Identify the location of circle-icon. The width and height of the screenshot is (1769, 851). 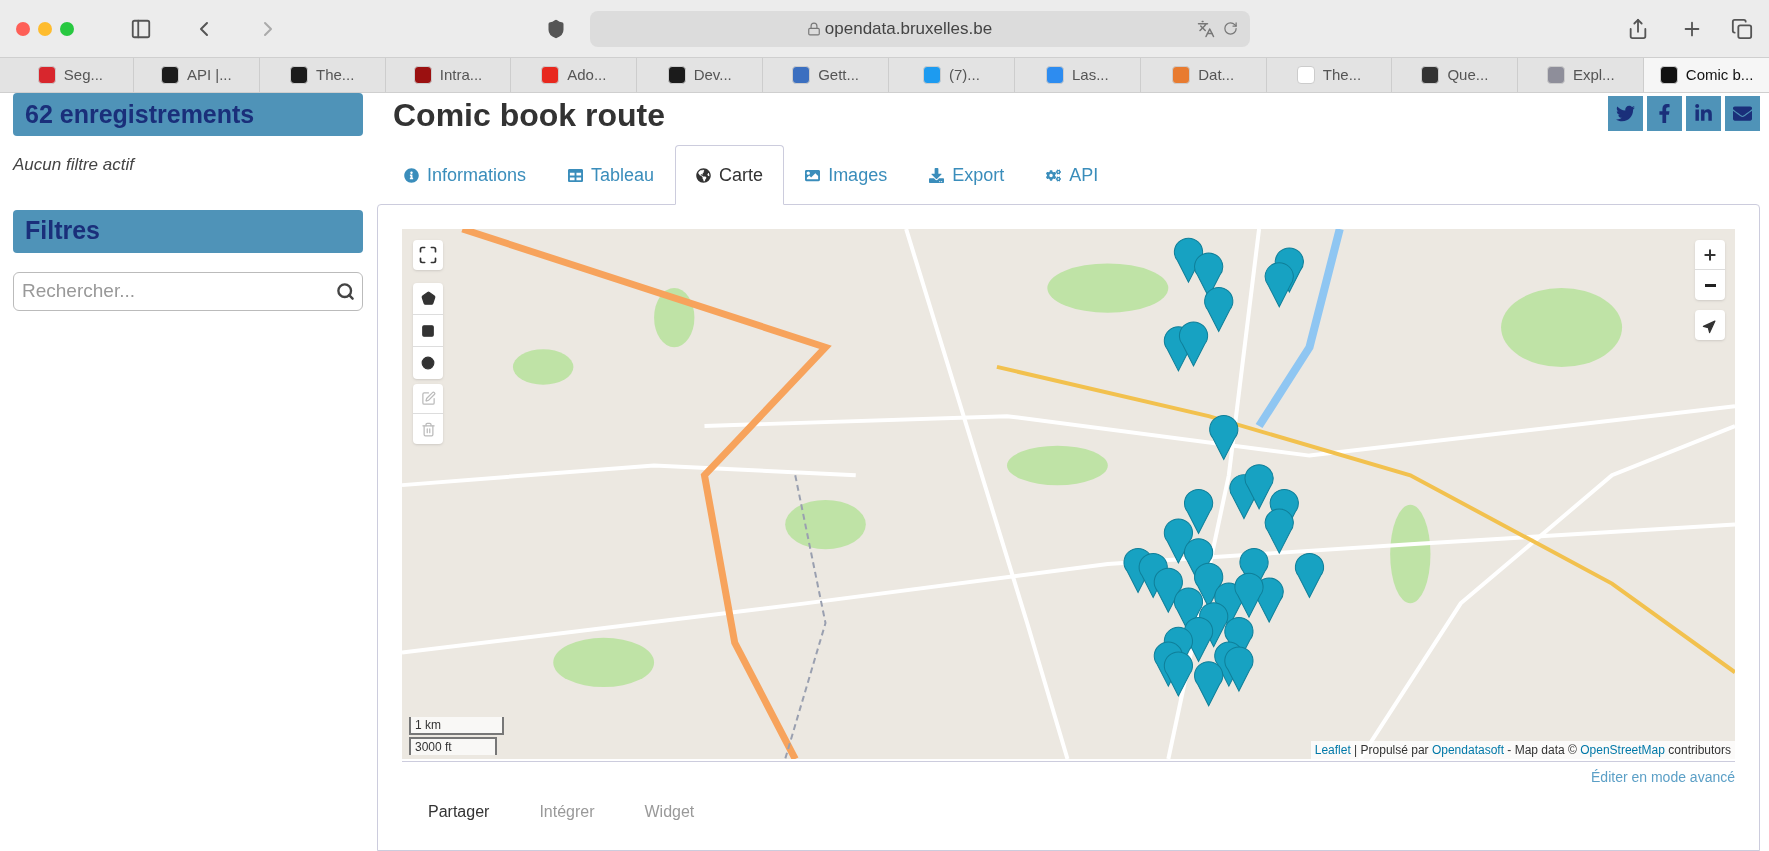
(428, 363).